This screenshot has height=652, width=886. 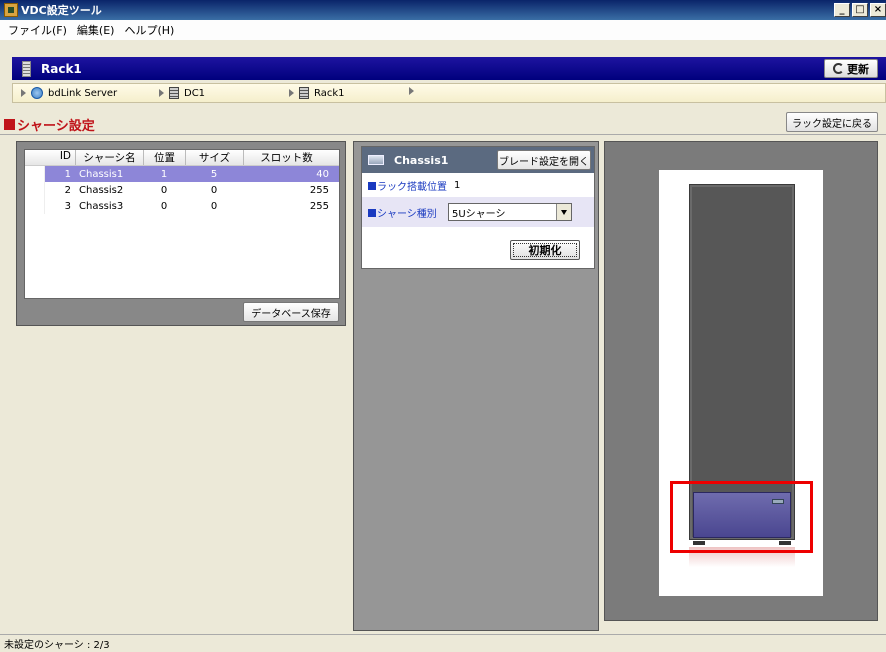 I want to click on table-row: 2 Chassis2 0 0 255, so click(x=182, y=190).